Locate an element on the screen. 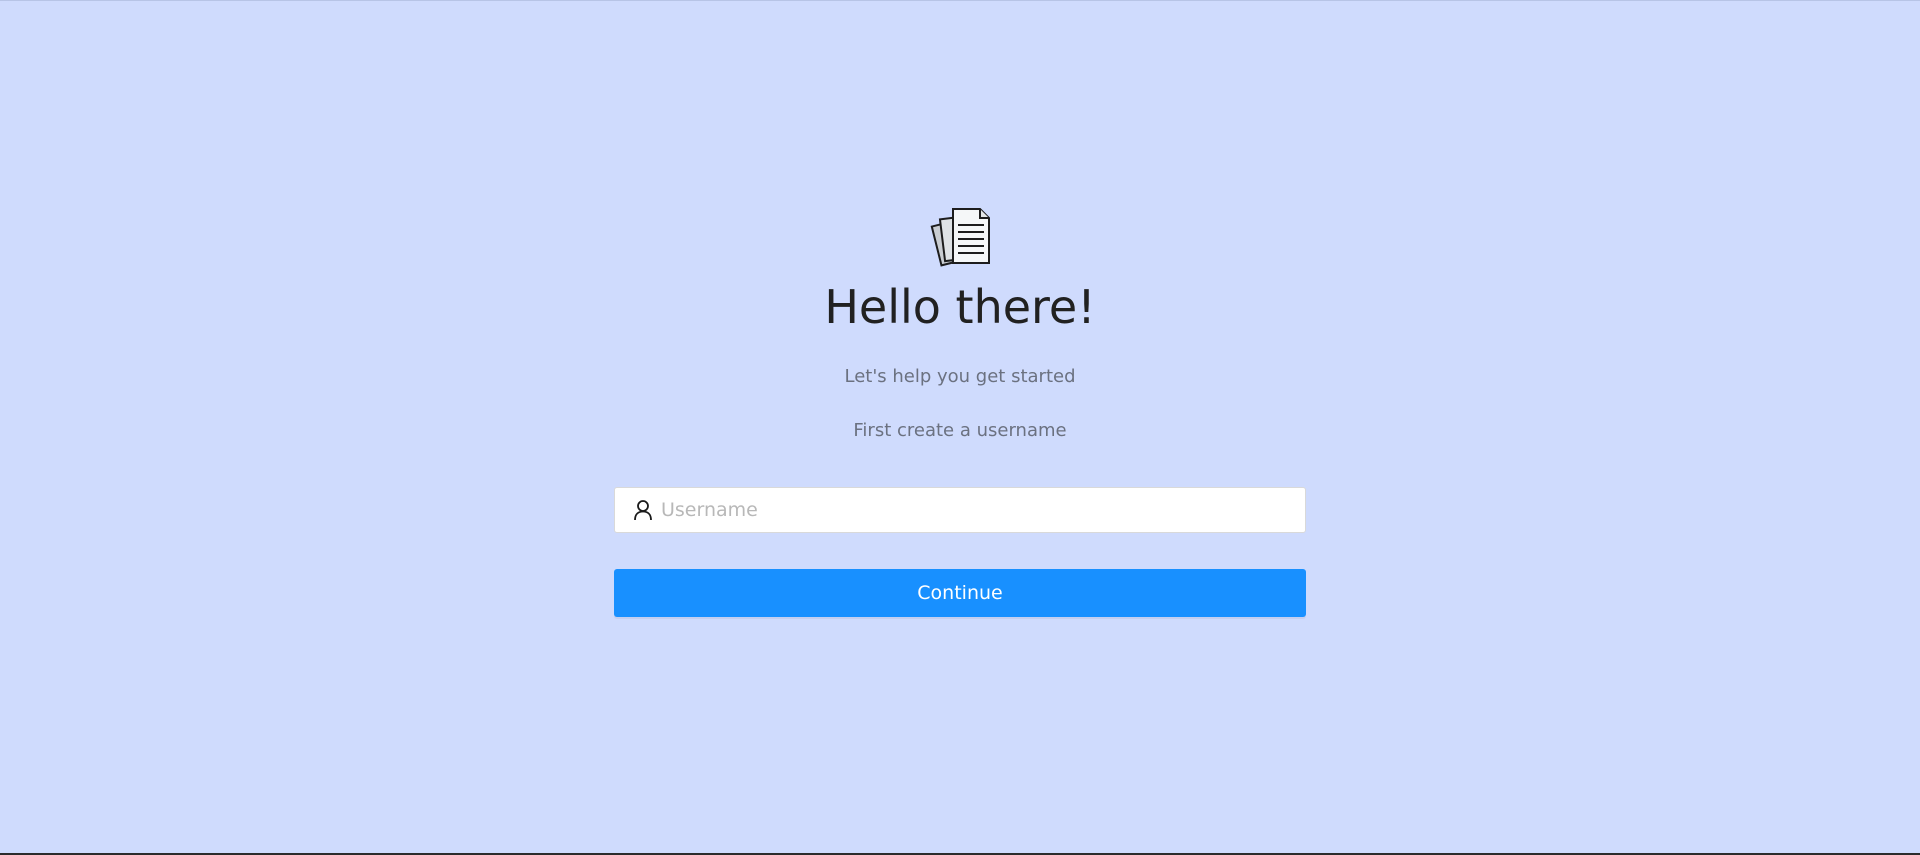 Image resolution: width=1920 pixels, height=855 pixels. continue-button: Continue is located at coordinates (960, 593).